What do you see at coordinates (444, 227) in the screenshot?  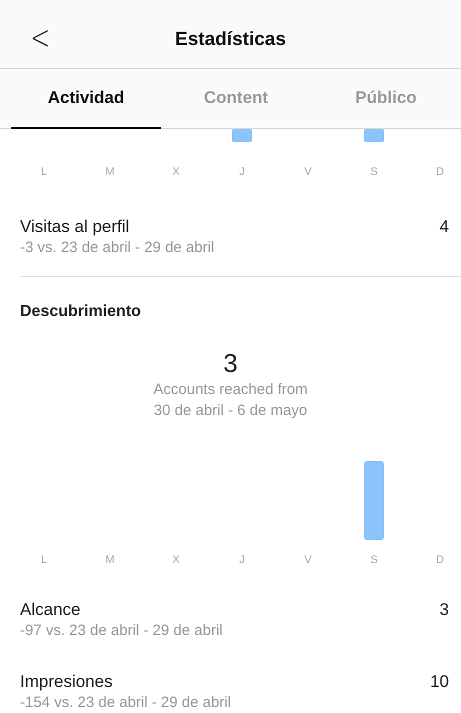 I see `metric-value: 4` at bounding box center [444, 227].